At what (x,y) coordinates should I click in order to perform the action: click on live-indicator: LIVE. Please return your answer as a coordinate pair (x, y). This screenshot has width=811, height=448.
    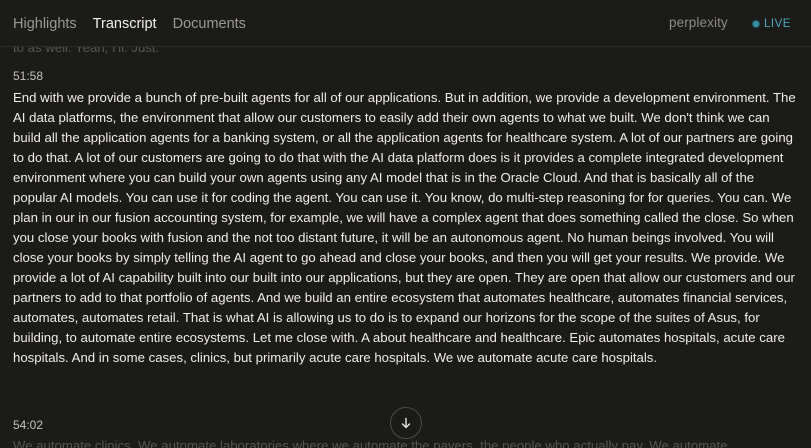
    Looking at the image, I should click on (772, 24).